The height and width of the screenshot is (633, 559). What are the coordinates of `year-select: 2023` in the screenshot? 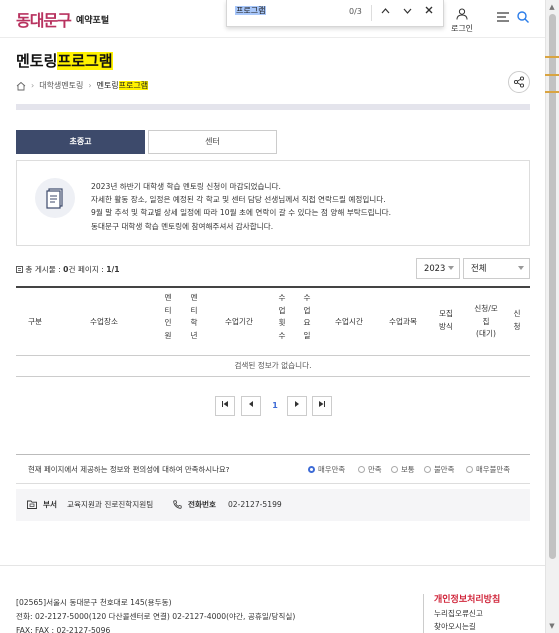 It's located at (438, 268).